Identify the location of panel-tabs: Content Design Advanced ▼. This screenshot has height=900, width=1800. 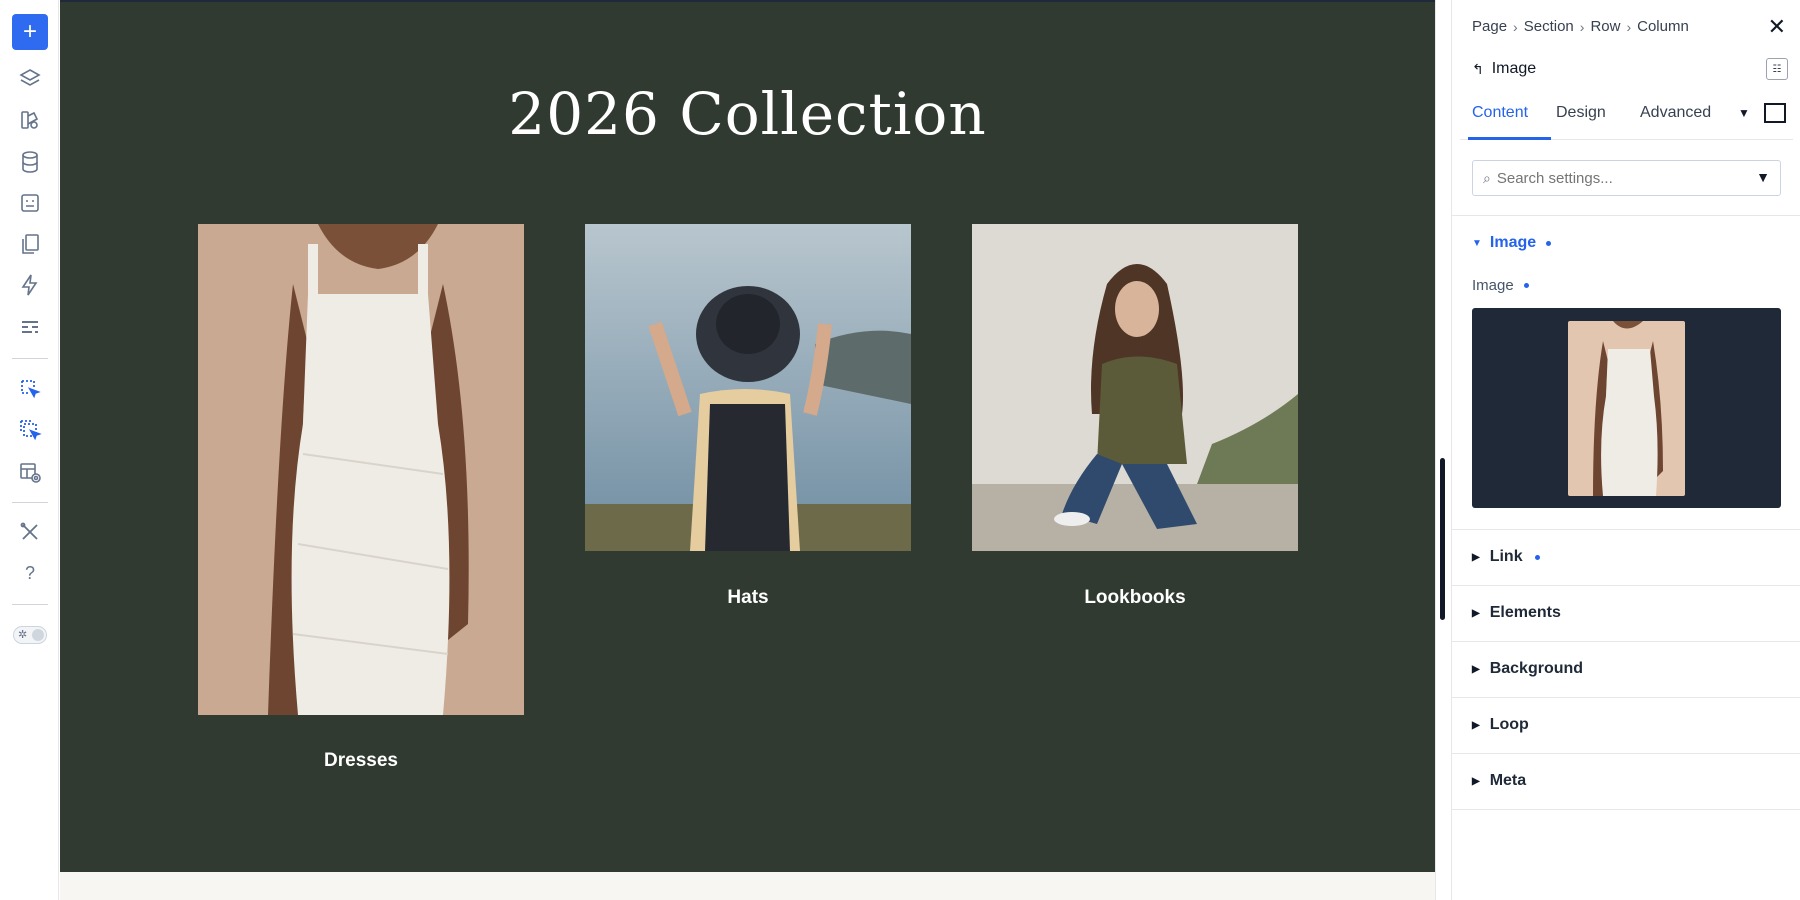
(1626, 117).